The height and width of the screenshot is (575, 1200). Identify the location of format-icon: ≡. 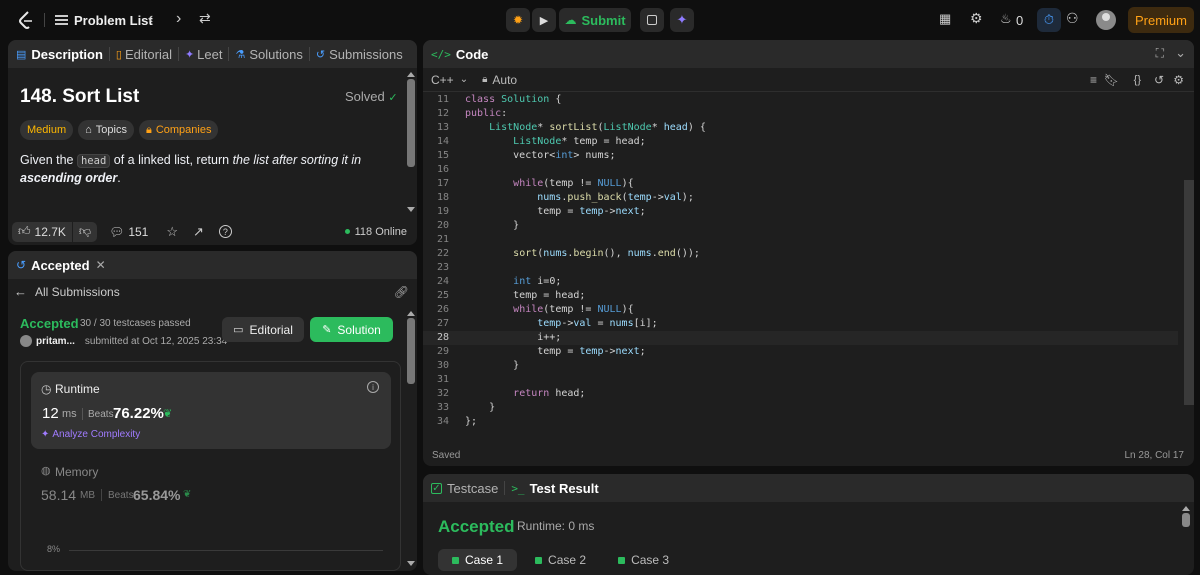
(1093, 80).